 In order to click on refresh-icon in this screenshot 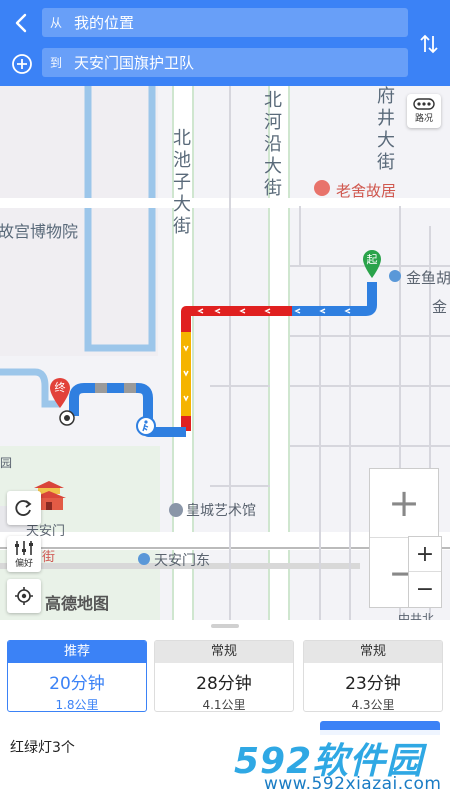, I will do `click(23, 508)`.